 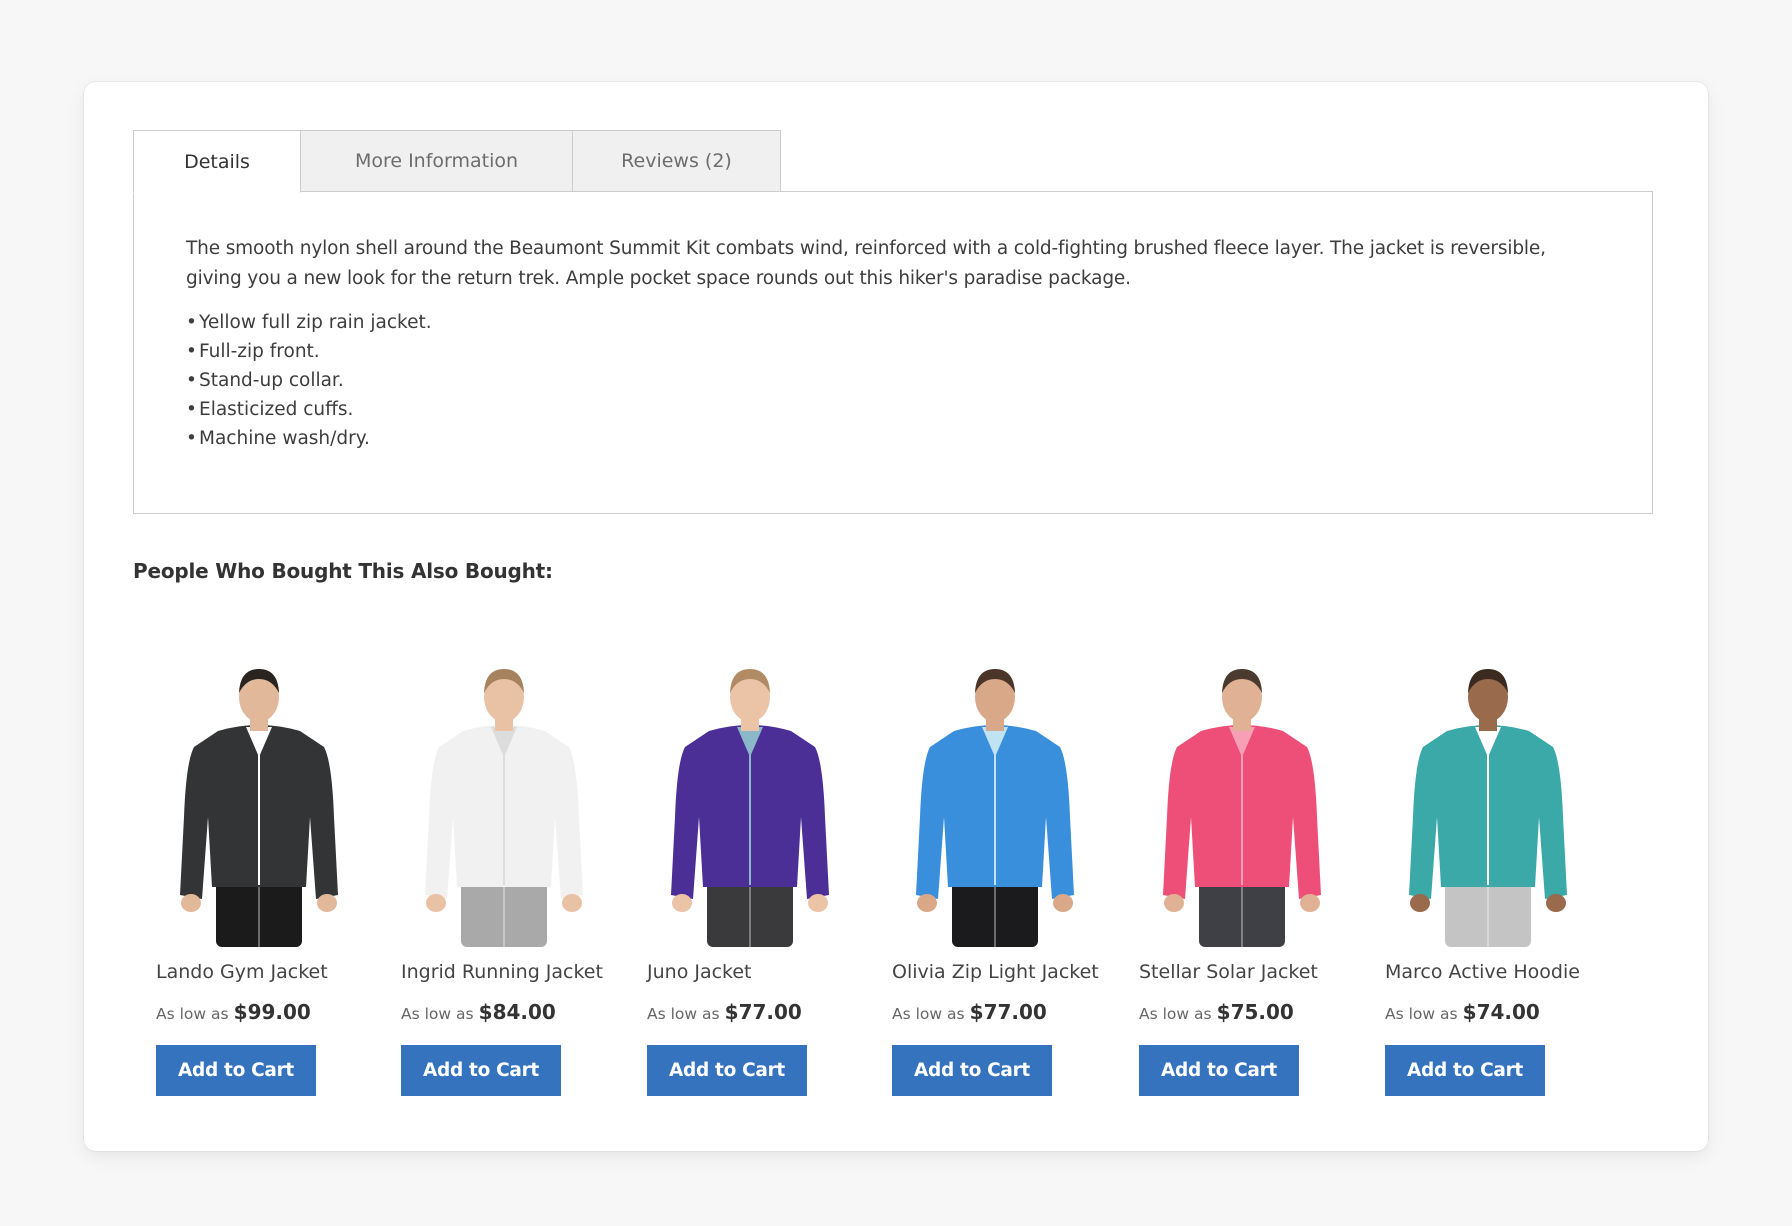 I want to click on tab-reviews-label: Reviews (2), so click(x=676, y=161).